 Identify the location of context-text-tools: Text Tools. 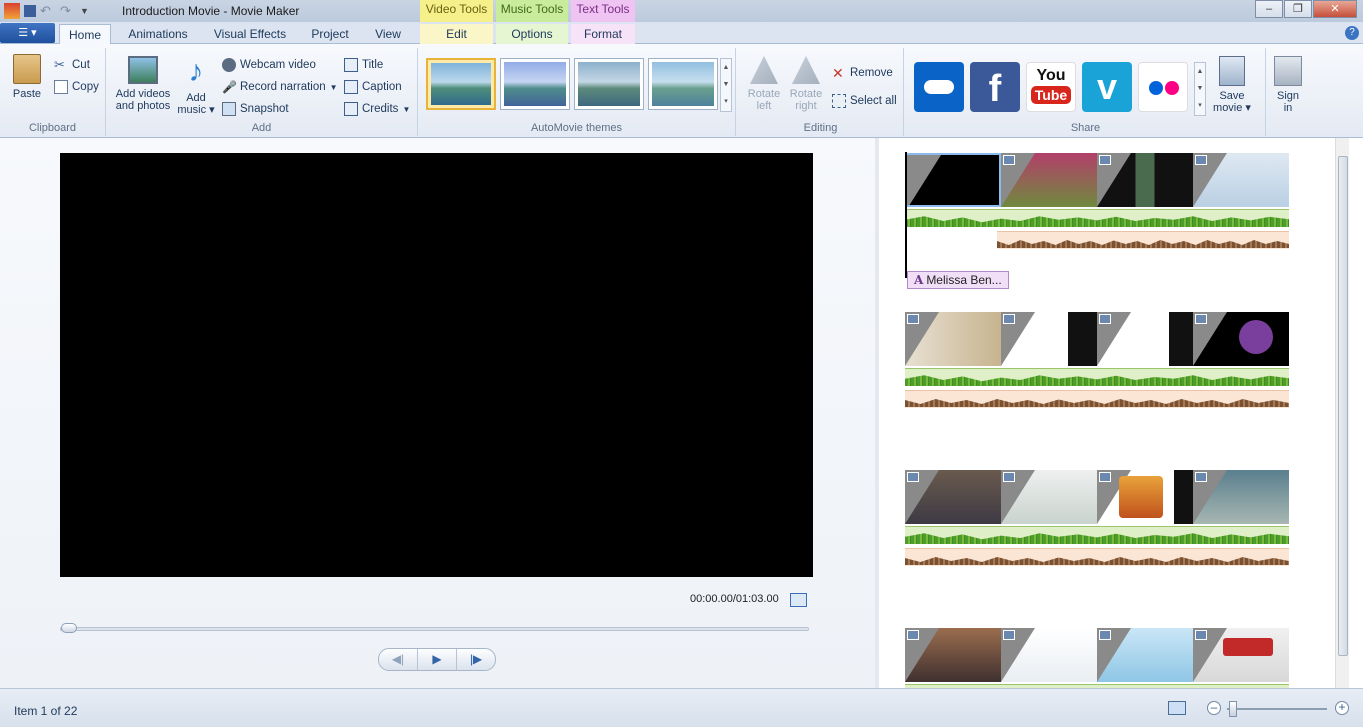
(603, 11).